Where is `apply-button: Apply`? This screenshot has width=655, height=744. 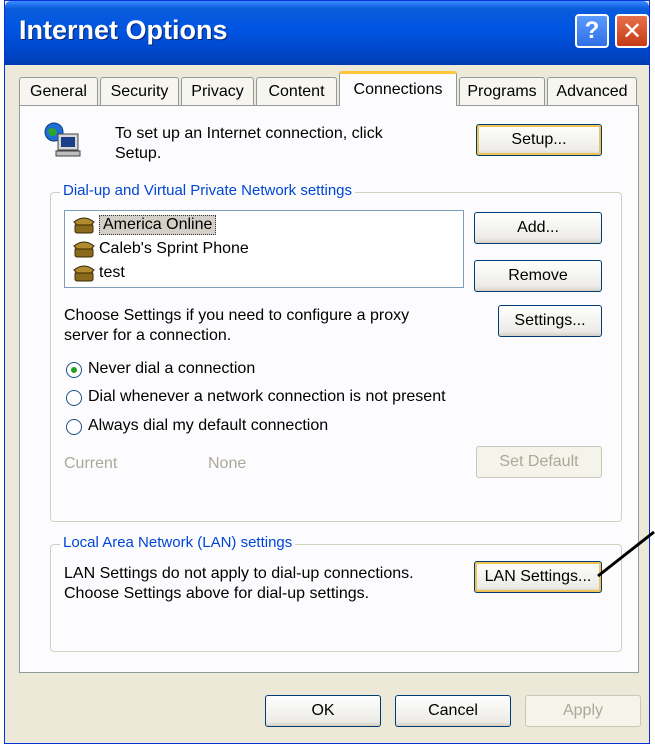
apply-button: Apply is located at coordinates (583, 711).